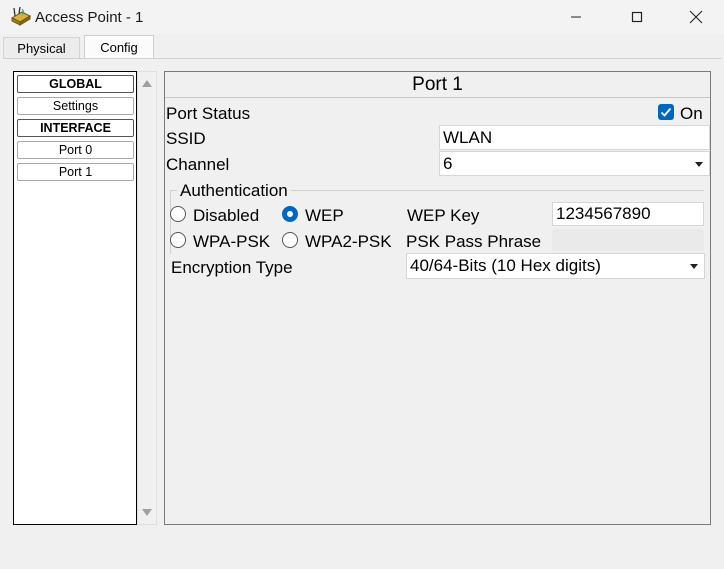  Describe the element at coordinates (443, 215) in the screenshot. I see `wep-key-label: WEP Key` at that location.